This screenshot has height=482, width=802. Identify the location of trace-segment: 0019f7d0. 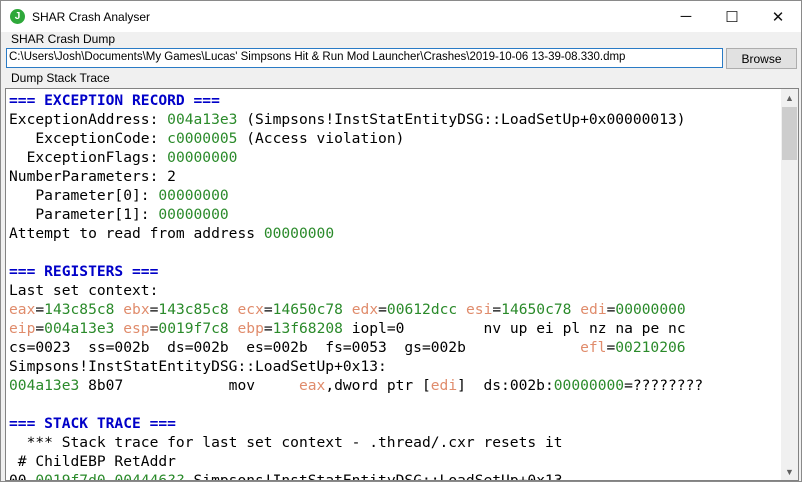
(70, 476).